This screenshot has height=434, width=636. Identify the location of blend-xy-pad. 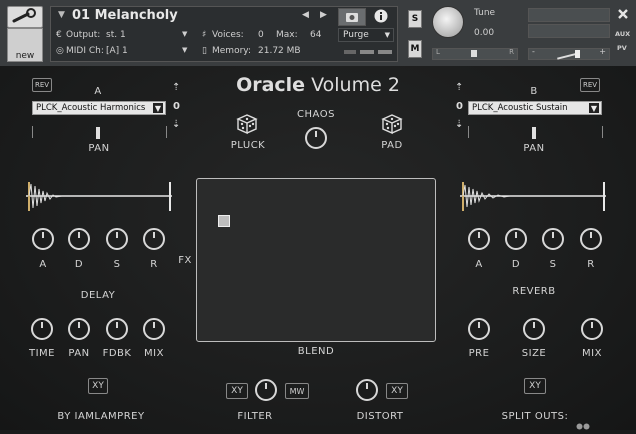
(316, 260).